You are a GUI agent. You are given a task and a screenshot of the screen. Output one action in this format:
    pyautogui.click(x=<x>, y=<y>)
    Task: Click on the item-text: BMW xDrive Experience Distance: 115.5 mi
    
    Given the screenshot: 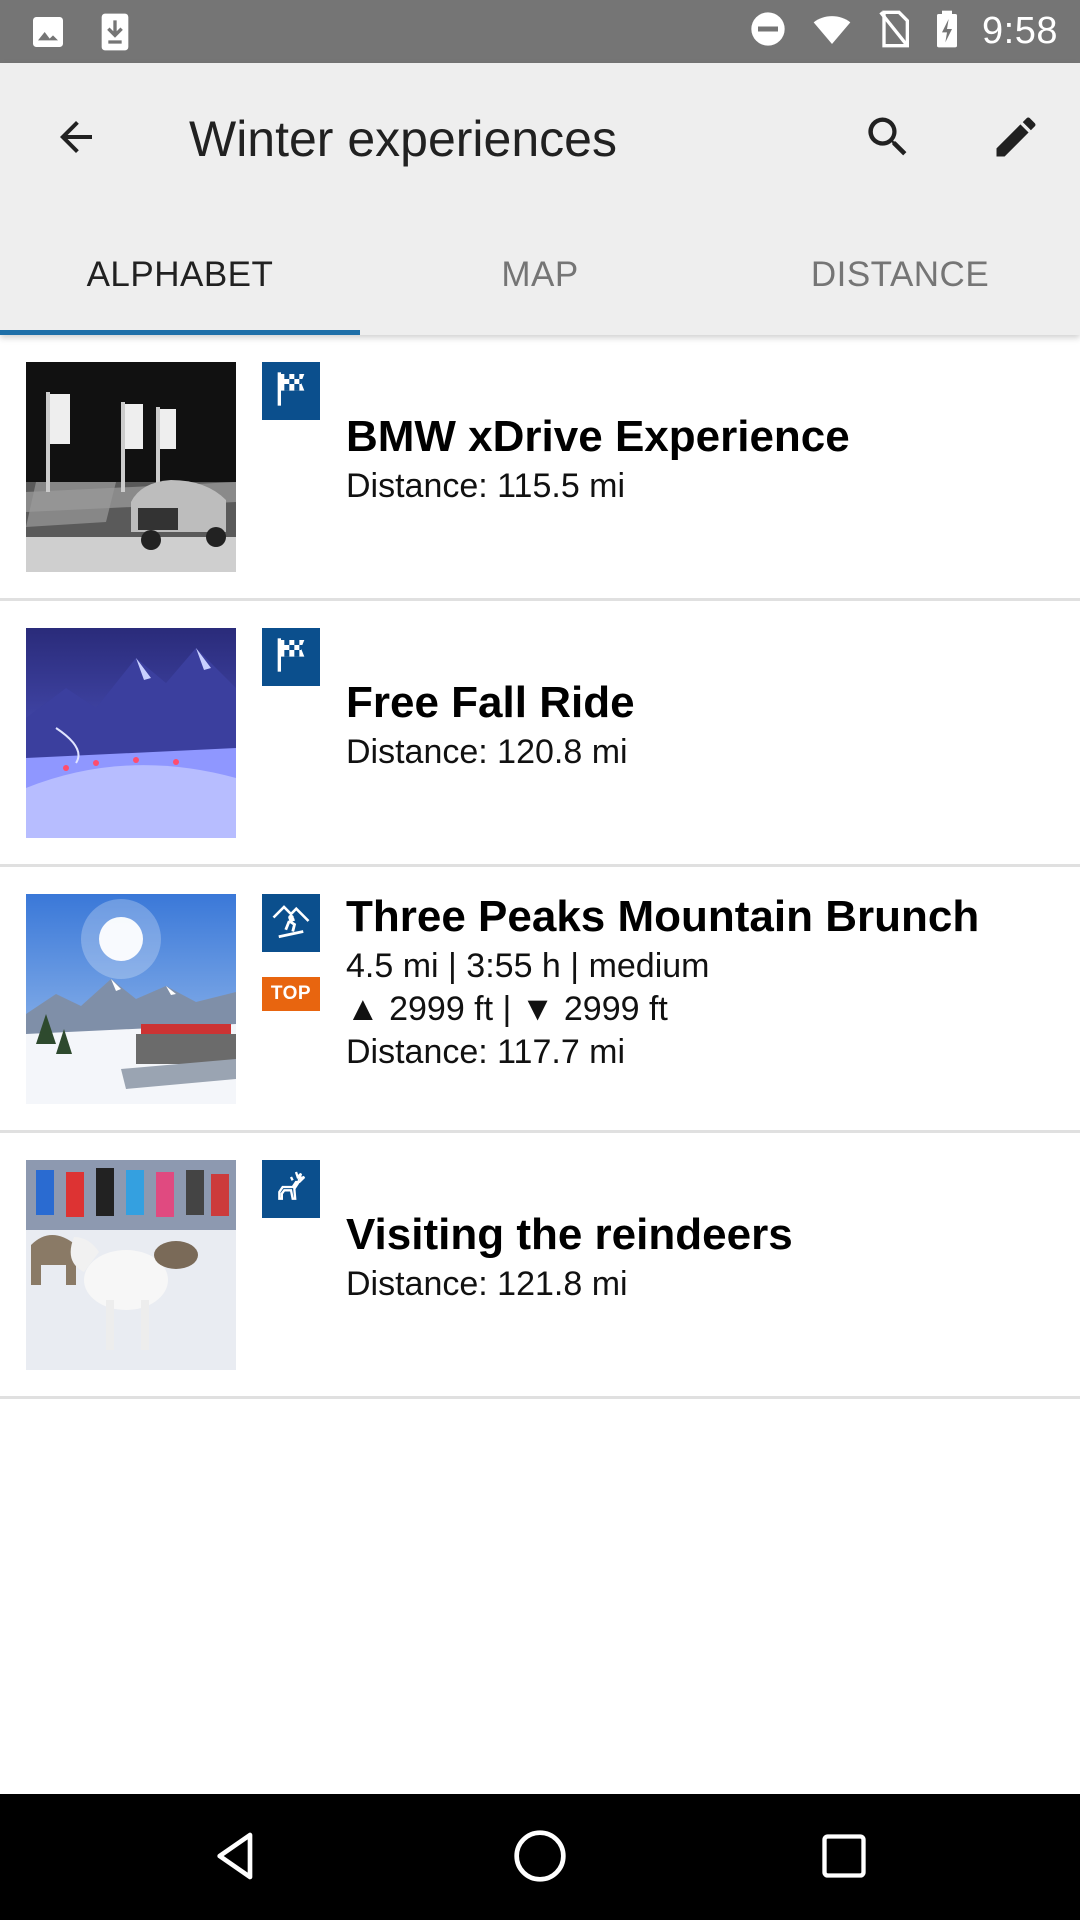 What is the action you would take?
    pyautogui.click(x=703, y=458)
    